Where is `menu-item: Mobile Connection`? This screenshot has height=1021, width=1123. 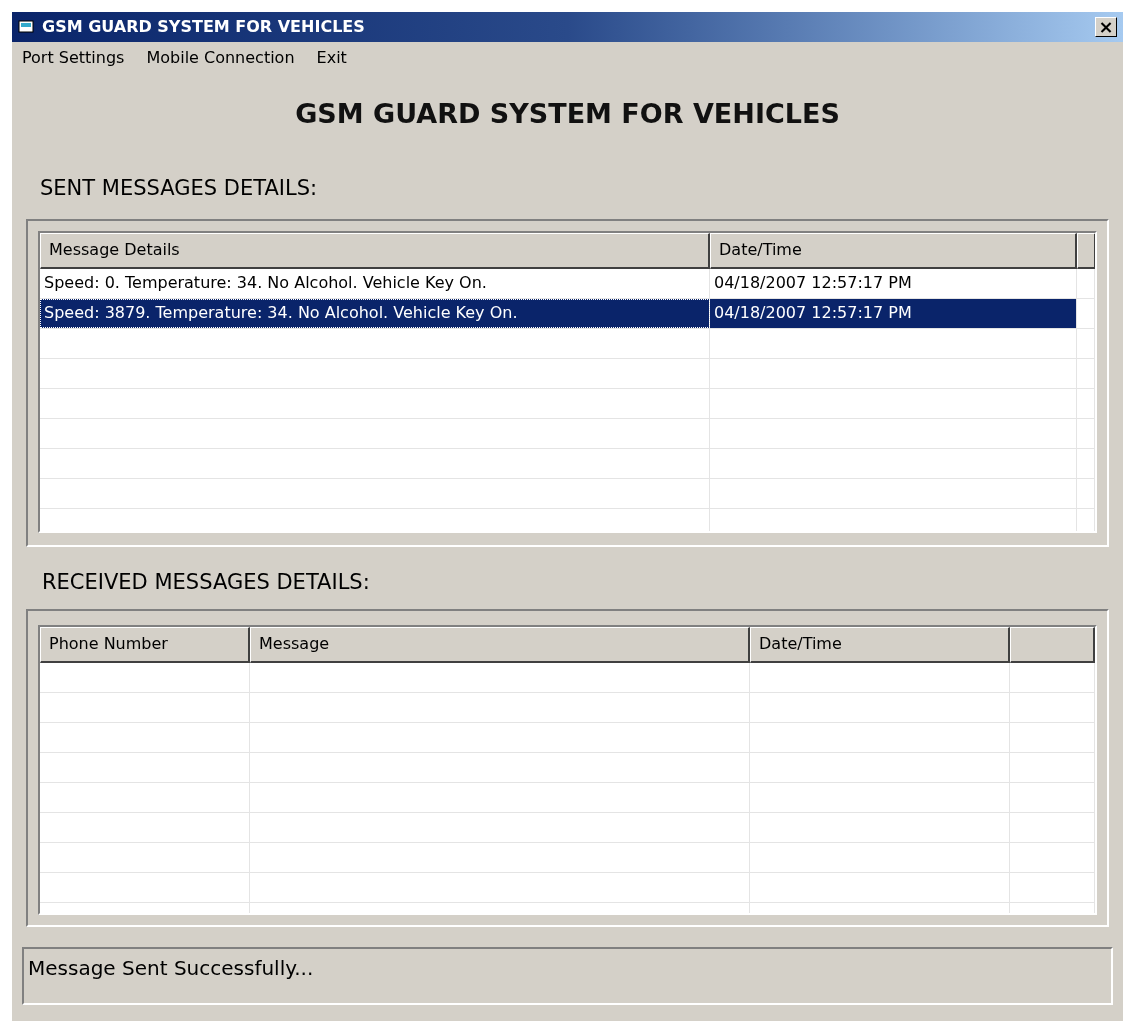 menu-item: Mobile Connection is located at coordinates (220, 58).